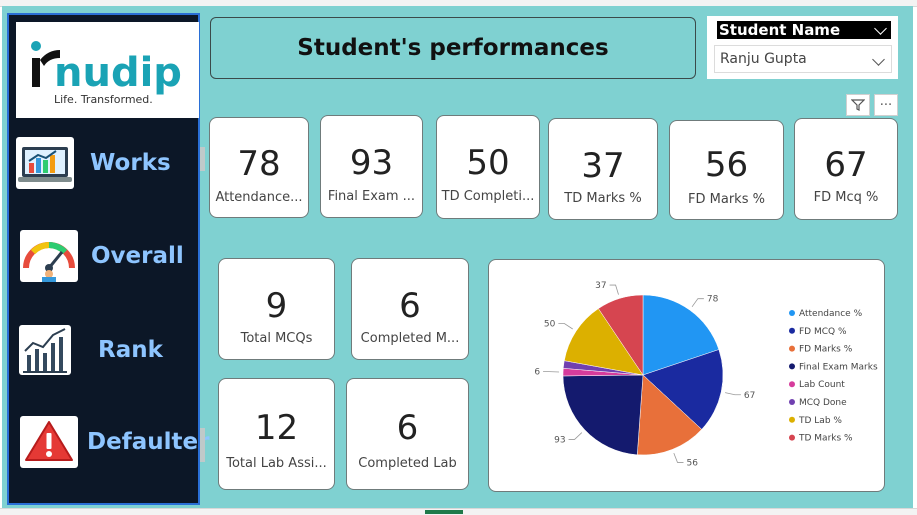 The image size is (917, 515). What do you see at coordinates (137, 256) in the screenshot?
I see `nav-overall-label: Overall` at bounding box center [137, 256].